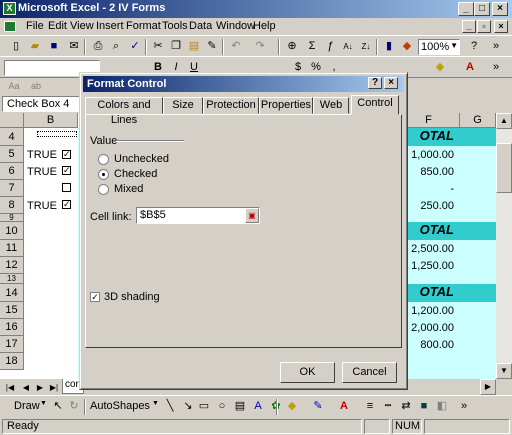 The width and height of the screenshot is (512, 435). What do you see at coordinates (116, 46) in the screenshot?
I see `print-preview-icon: ⌕` at bounding box center [116, 46].